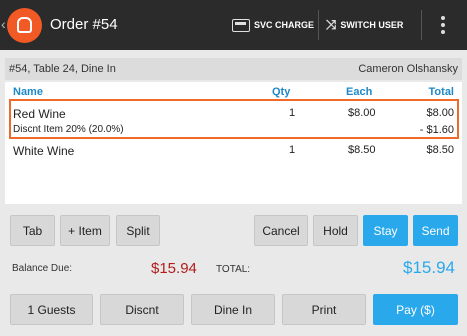 The height and width of the screenshot is (336, 467). I want to click on guests-button: 1 Guests, so click(51, 309).